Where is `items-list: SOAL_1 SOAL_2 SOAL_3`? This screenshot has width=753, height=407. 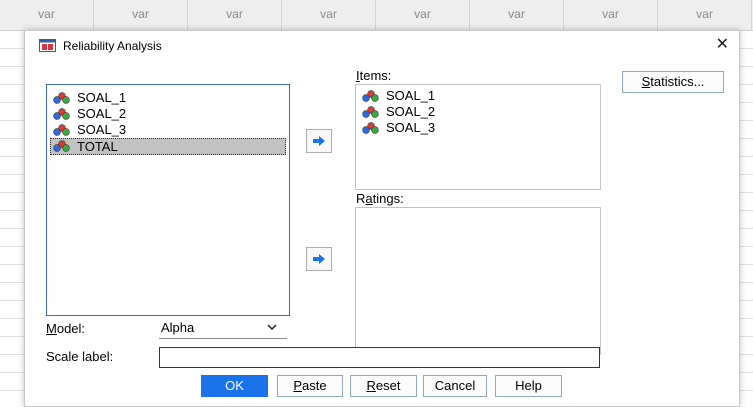 items-list: SOAL_1 SOAL_2 SOAL_3 is located at coordinates (478, 137).